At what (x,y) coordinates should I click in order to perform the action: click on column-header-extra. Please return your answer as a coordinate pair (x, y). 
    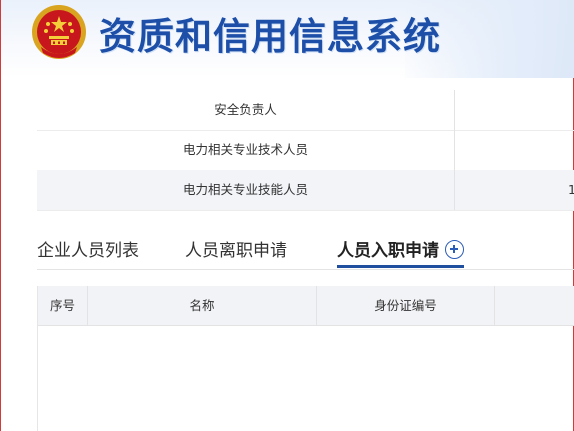
    Looking at the image, I should click on (534, 305).